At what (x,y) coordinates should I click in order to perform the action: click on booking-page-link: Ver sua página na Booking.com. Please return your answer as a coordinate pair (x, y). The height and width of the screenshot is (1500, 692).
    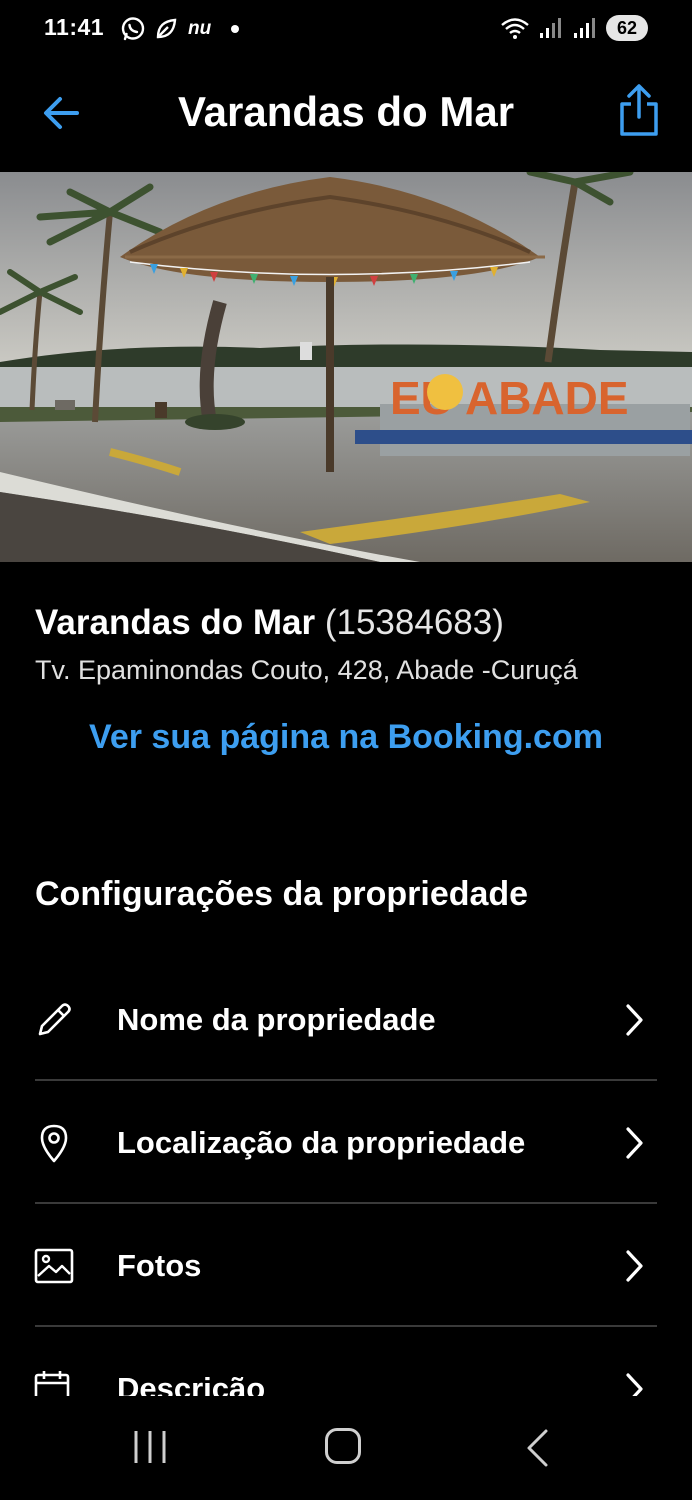
    Looking at the image, I should click on (346, 737).